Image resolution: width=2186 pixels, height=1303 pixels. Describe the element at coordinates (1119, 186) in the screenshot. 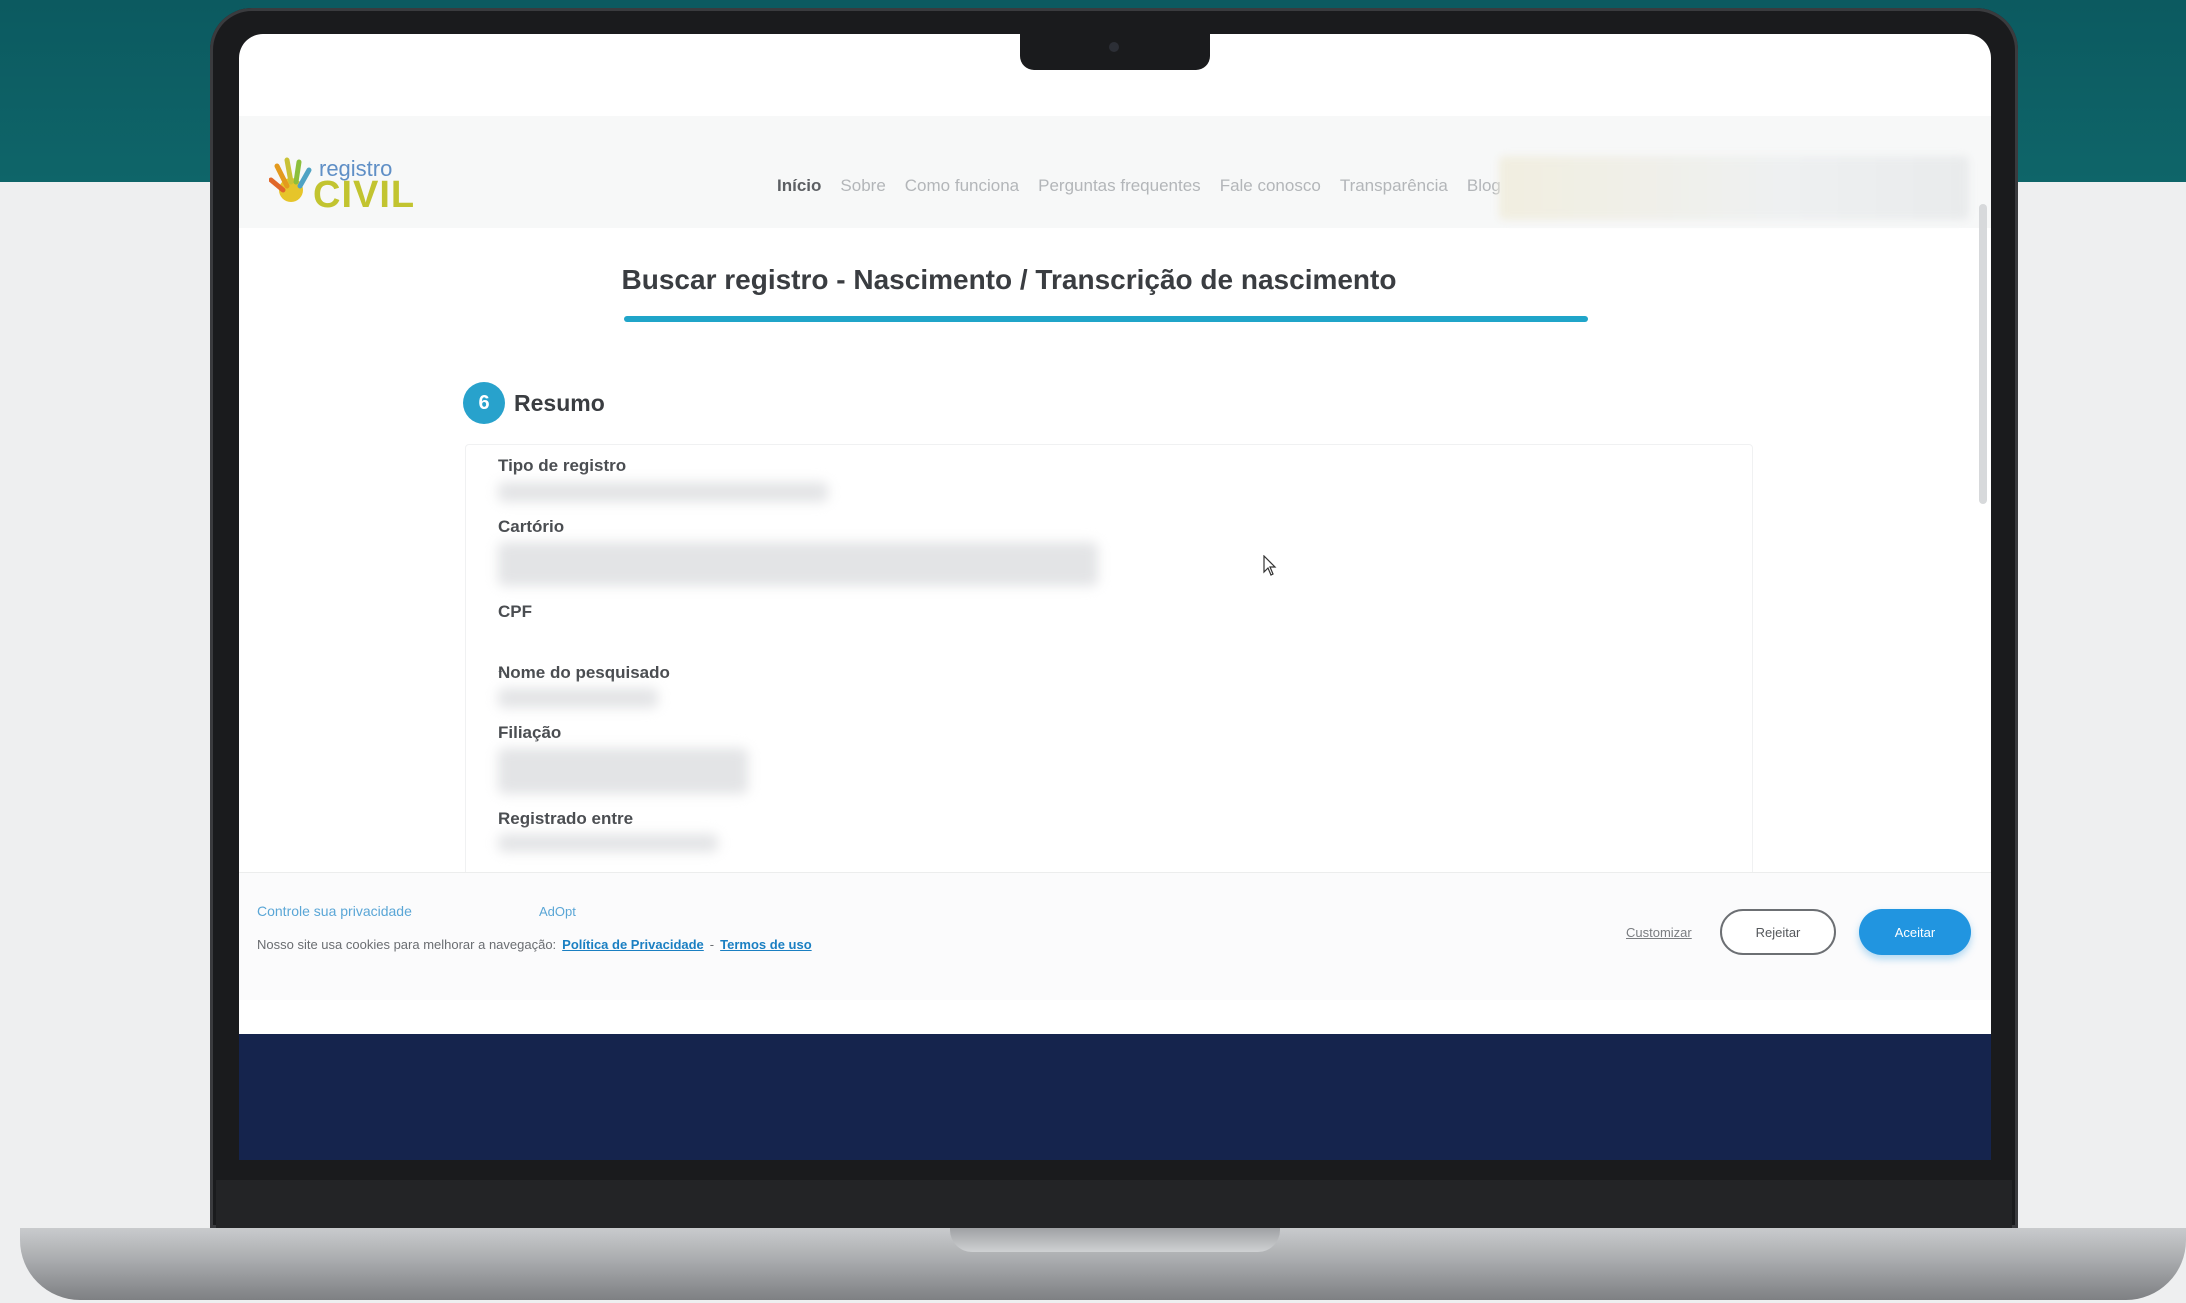

I see `nav-item-perguntas-frequentes: Perguntas frequentes` at that location.